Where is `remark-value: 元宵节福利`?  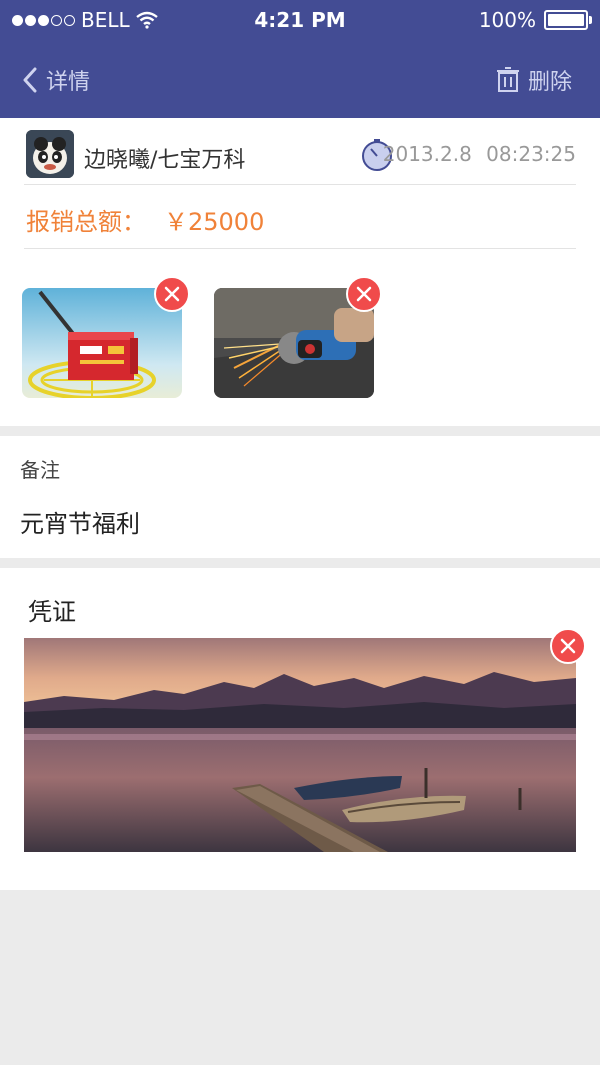
remark-value: 元宵节福利 is located at coordinates (80, 524).